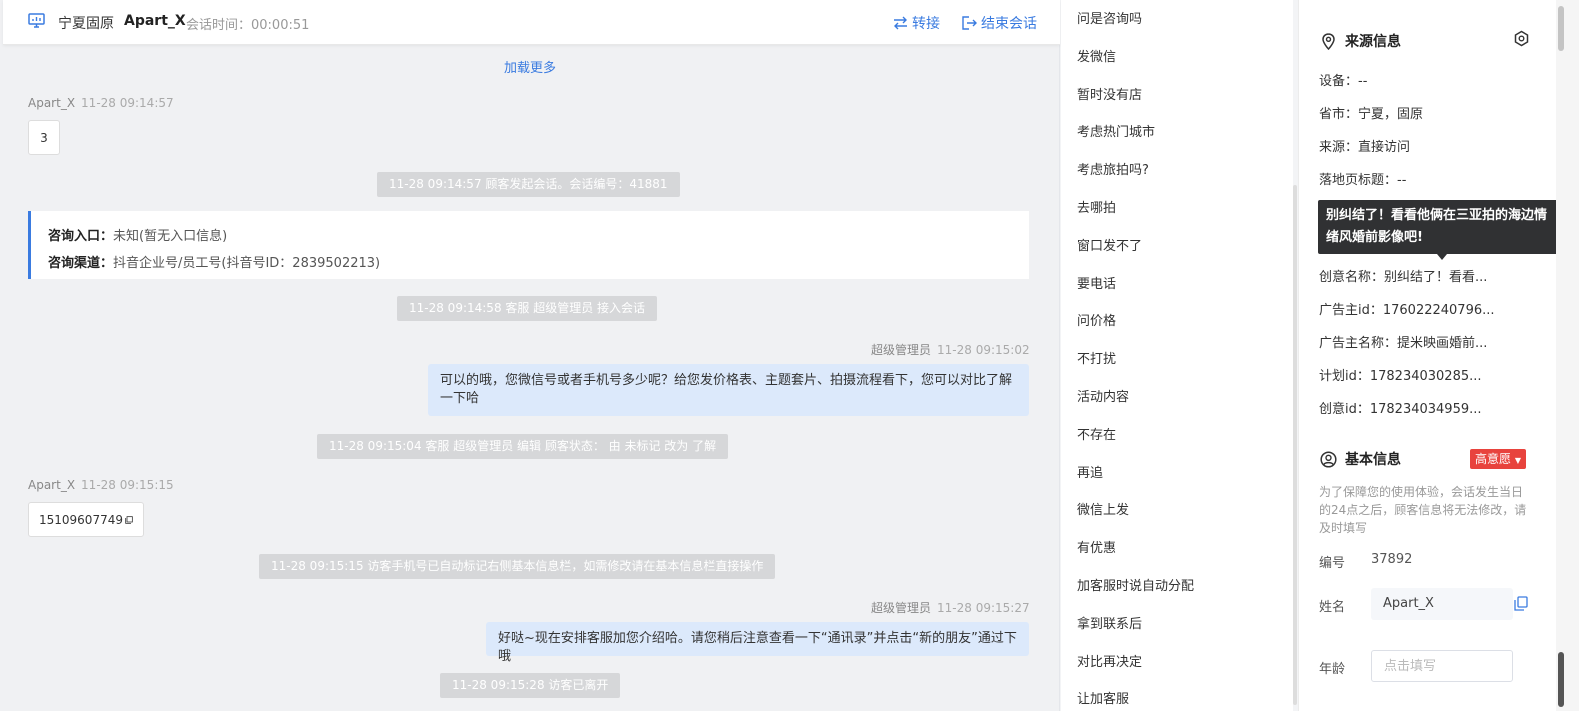 Image resolution: width=1579 pixels, height=711 pixels. What do you see at coordinates (1521, 38) in the screenshot?
I see `settings-icon` at bounding box center [1521, 38].